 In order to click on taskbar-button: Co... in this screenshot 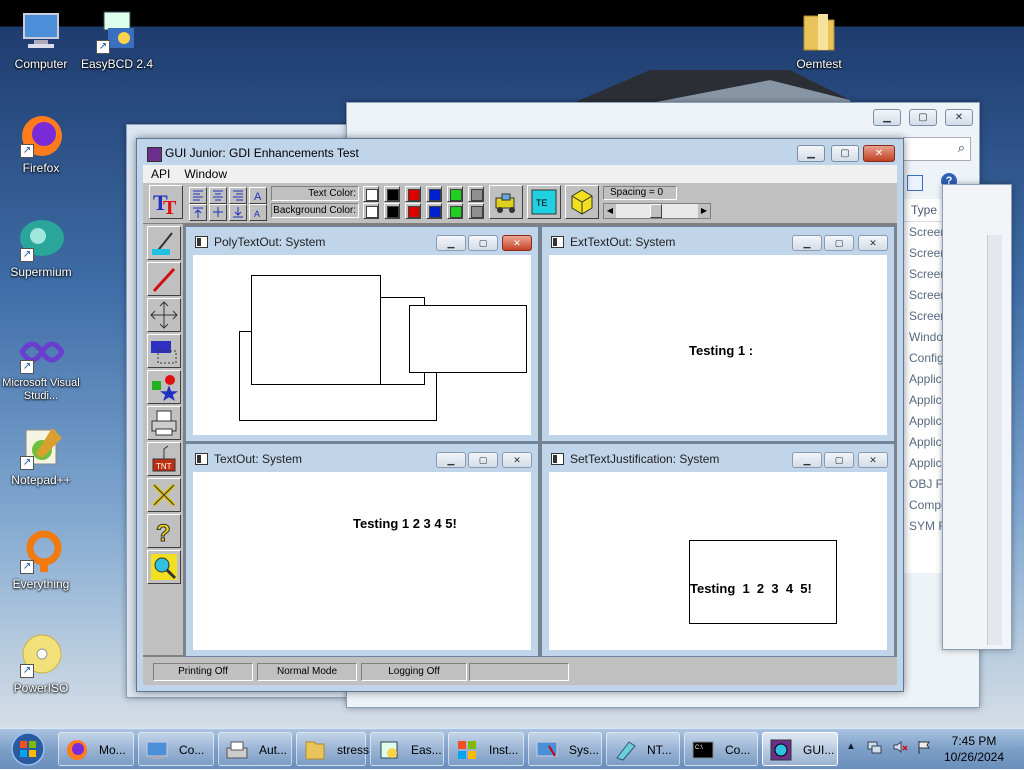, I will do `click(176, 749)`.